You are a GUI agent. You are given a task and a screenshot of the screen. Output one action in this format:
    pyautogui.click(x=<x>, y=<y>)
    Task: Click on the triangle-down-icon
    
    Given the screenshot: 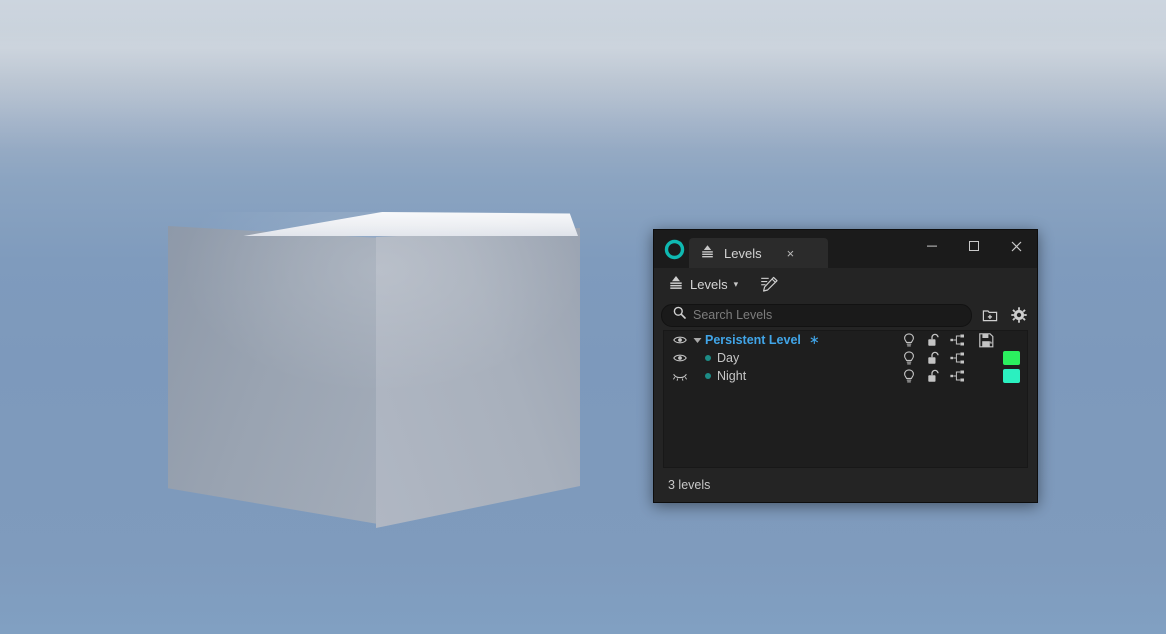 What is the action you would take?
    pyautogui.click(x=697, y=340)
    